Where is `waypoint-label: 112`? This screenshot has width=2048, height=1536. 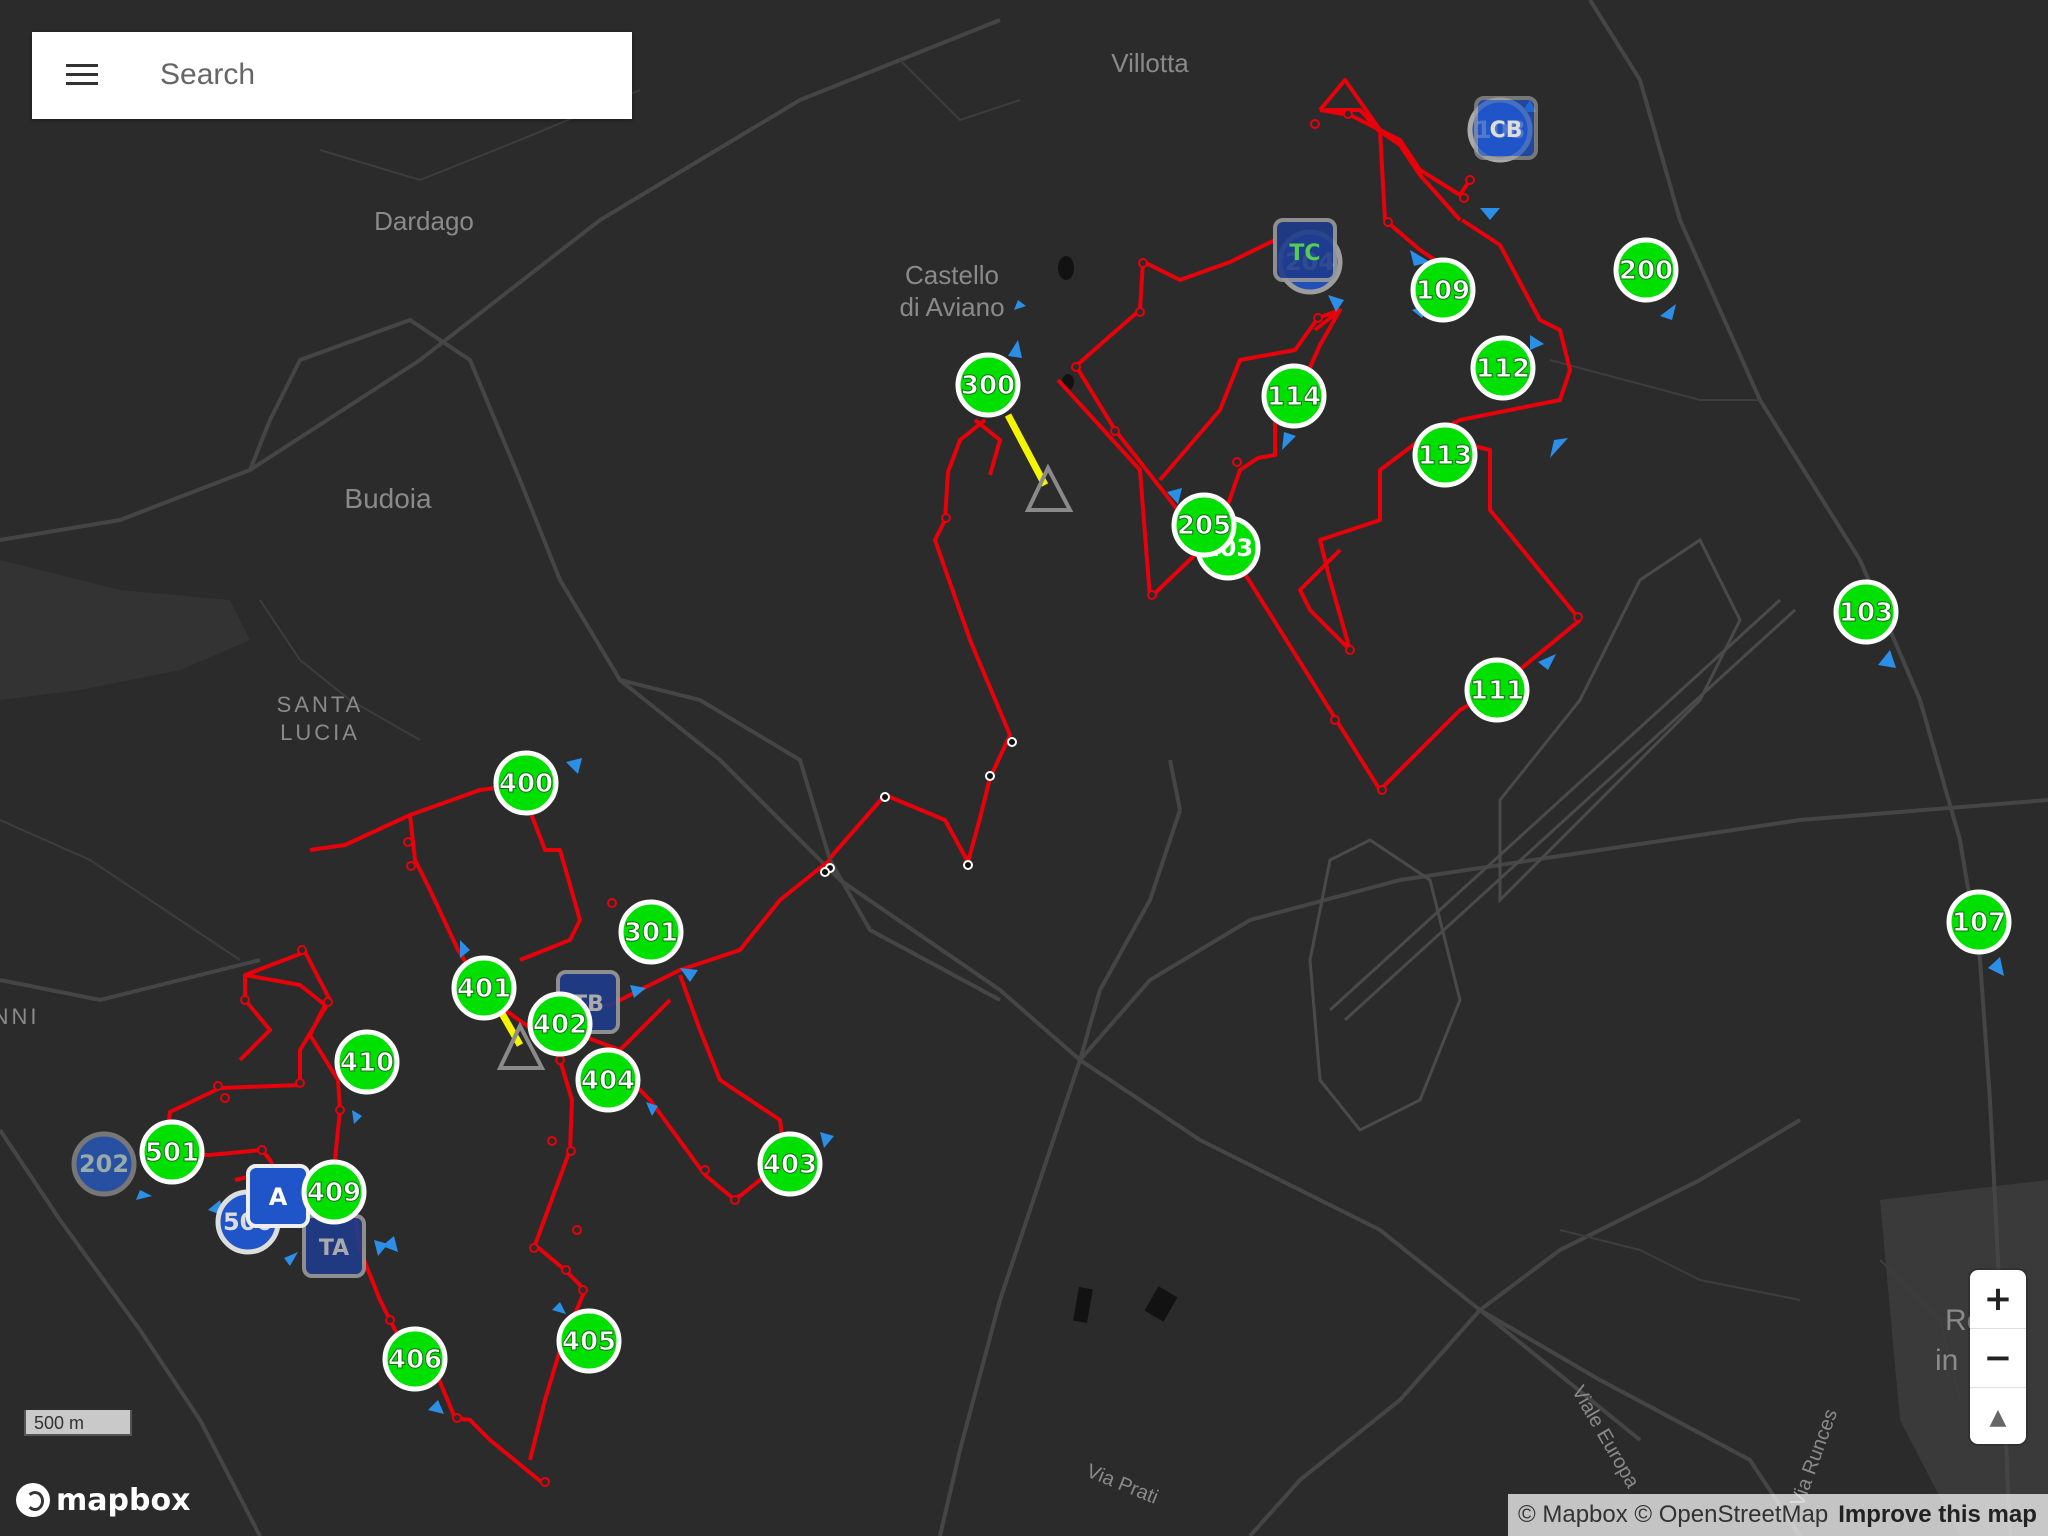
waypoint-label: 112 is located at coordinates (1503, 369).